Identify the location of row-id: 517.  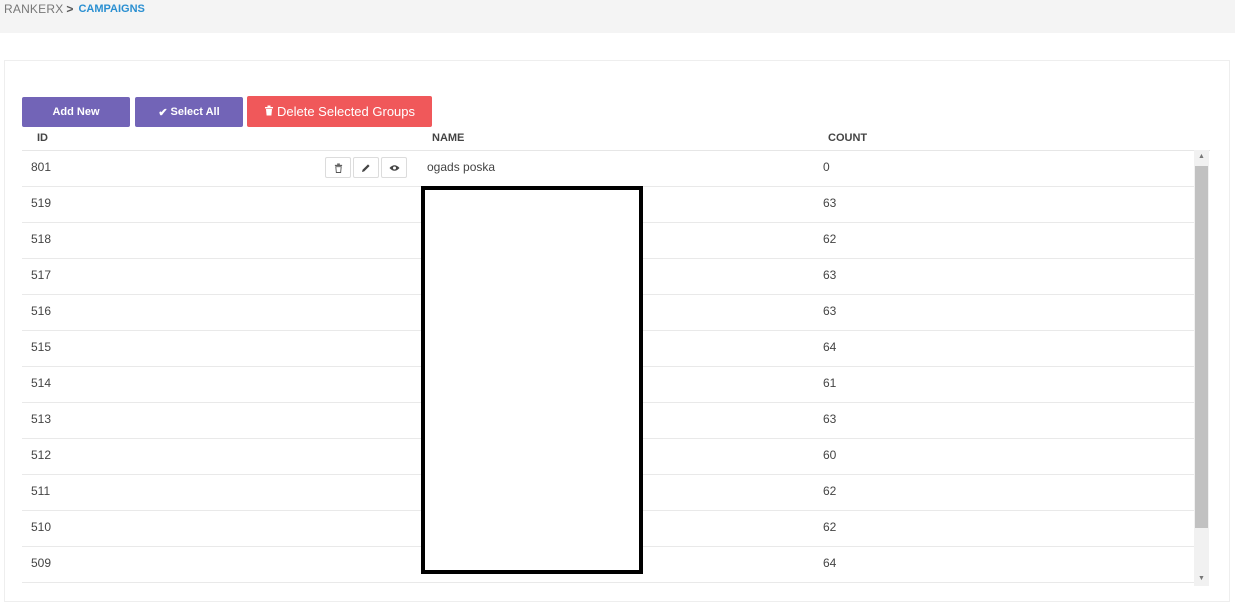
(41, 275).